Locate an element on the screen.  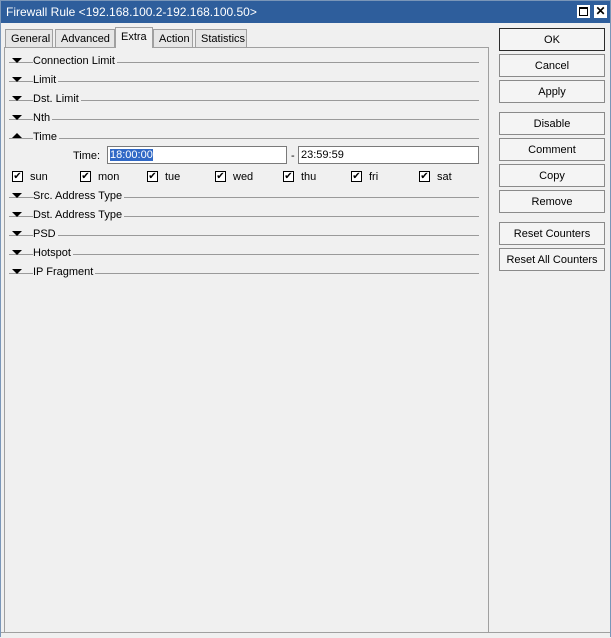
status-bar is located at coordinates (305, 635).